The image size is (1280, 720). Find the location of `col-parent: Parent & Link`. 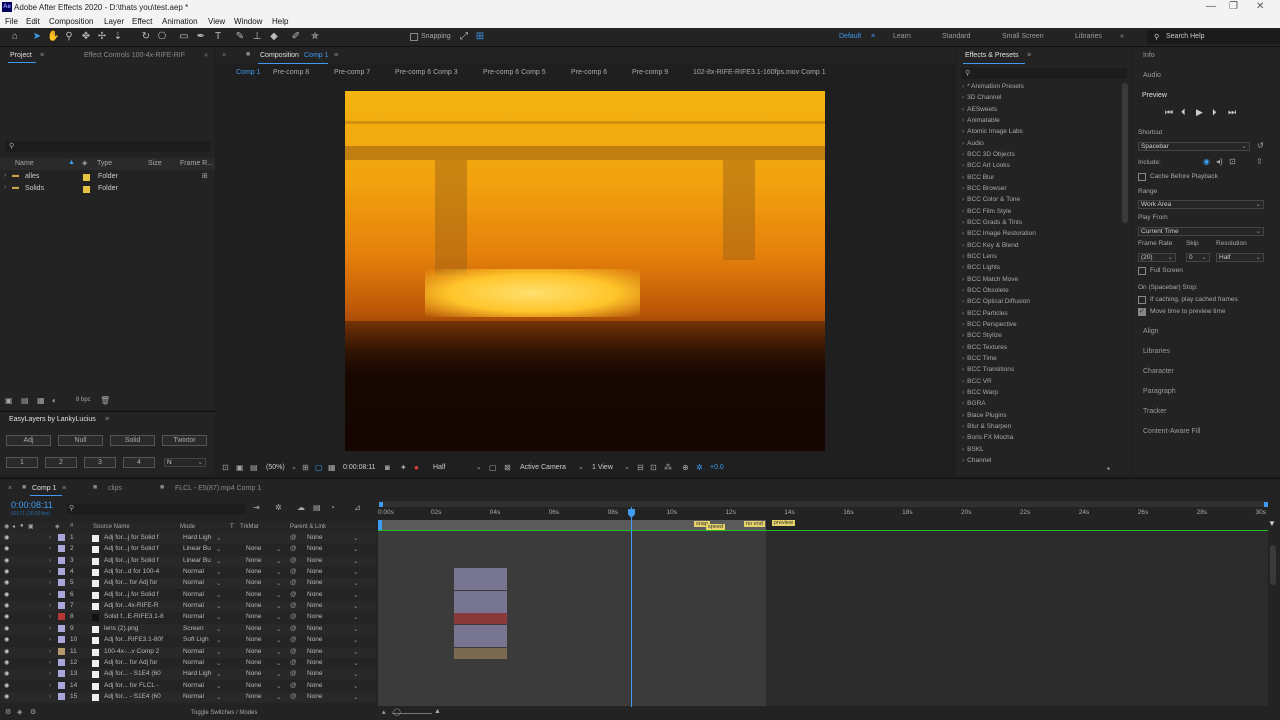

col-parent: Parent & Link is located at coordinates (308, 527).